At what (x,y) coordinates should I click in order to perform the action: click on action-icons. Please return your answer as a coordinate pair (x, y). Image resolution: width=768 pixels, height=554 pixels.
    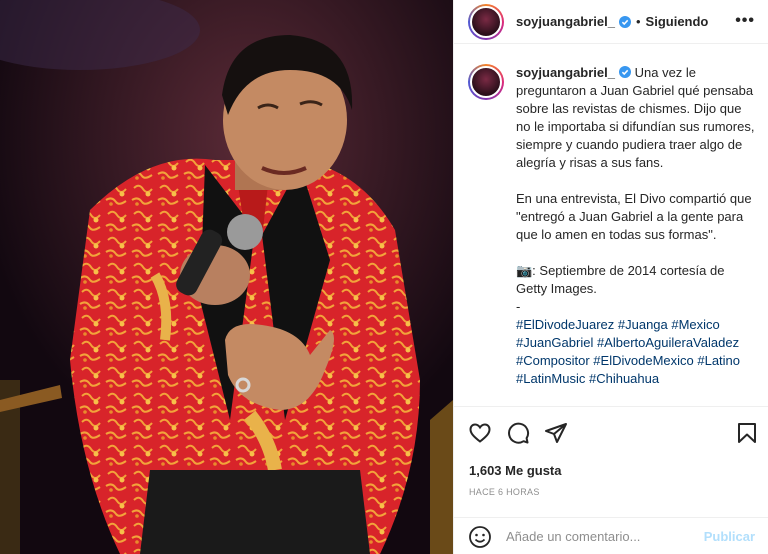
    Looking at the image, I should click on (518, 433).